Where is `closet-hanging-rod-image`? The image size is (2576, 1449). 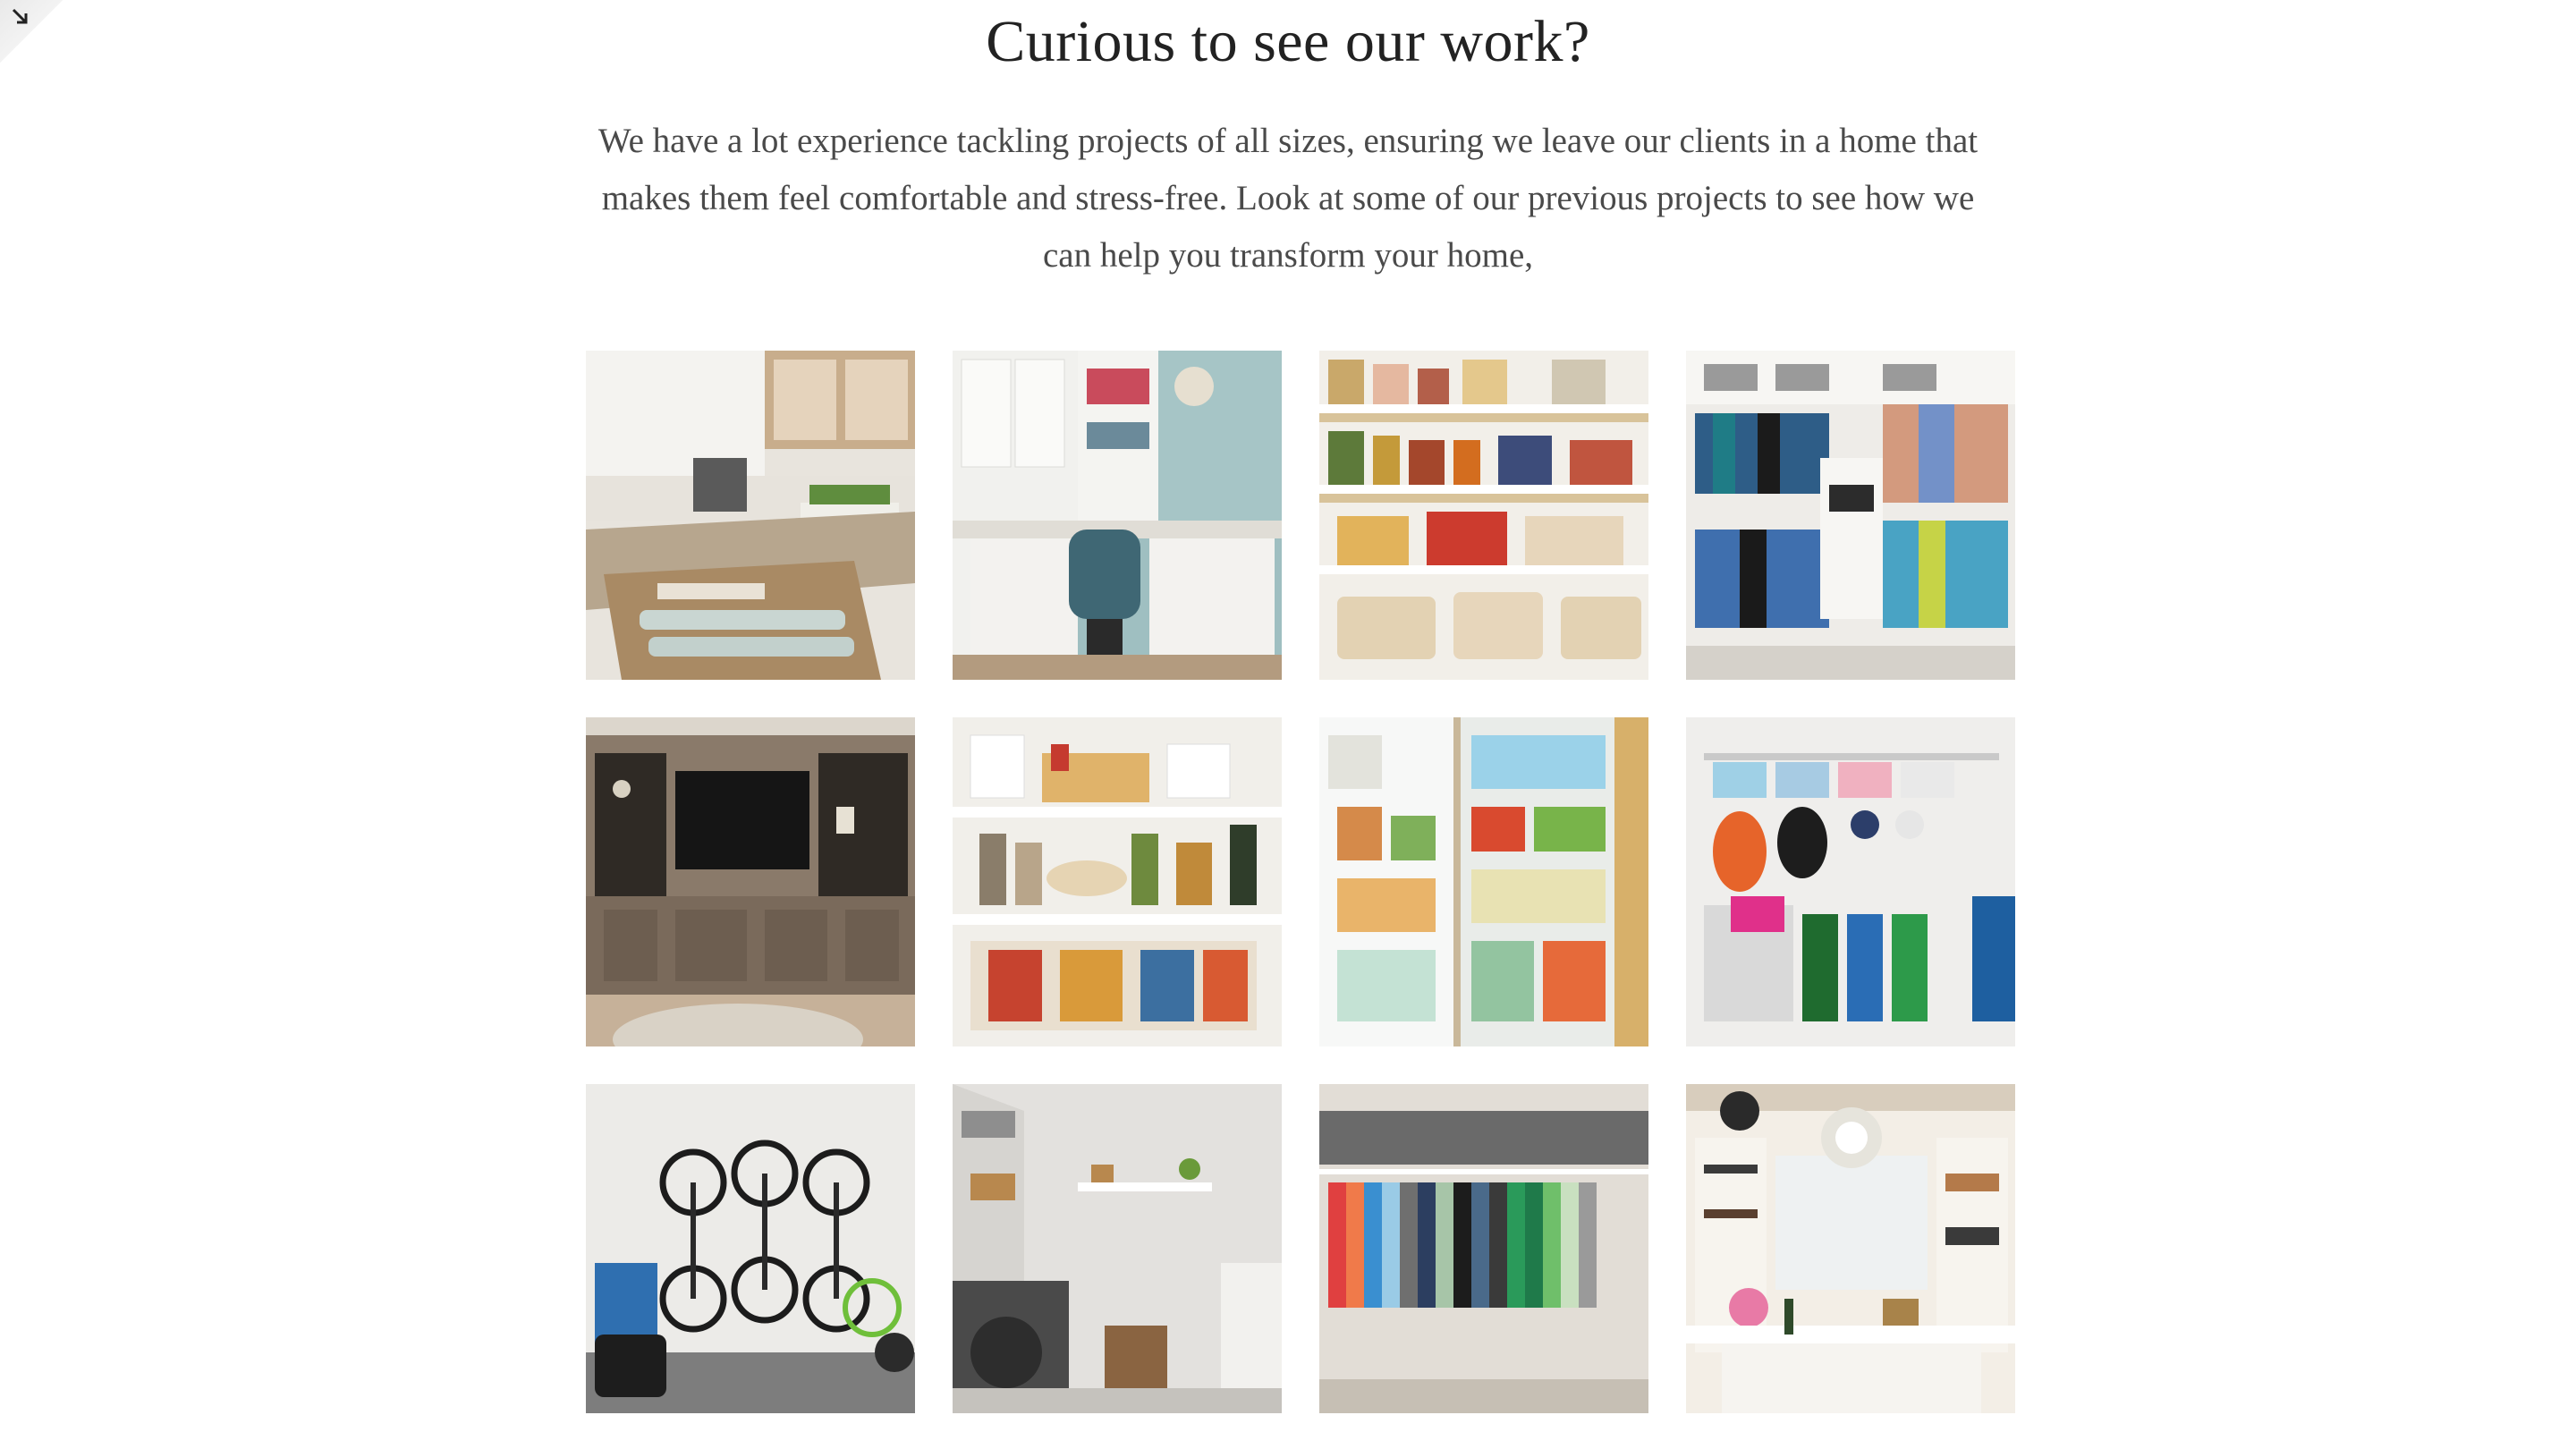 closet-hanging-rod-image is located at coordinates (1483, 1248).